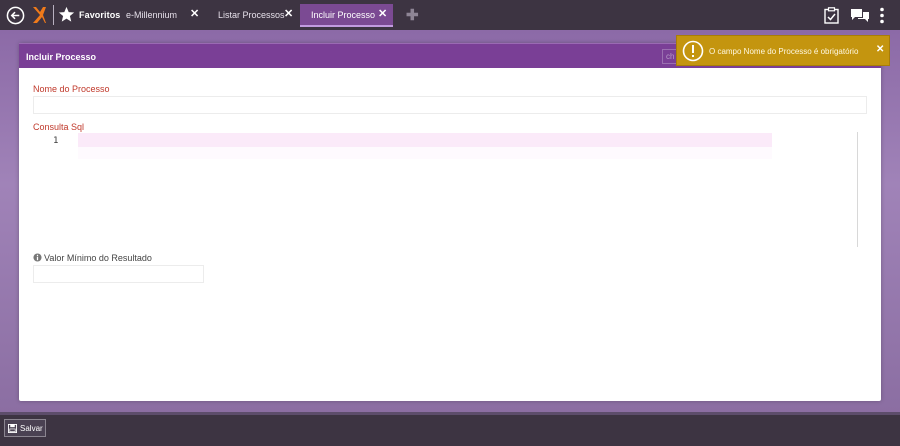  Describe the element at coordinates (37, 257) in the screenshot. I see `info-icon` at that location.